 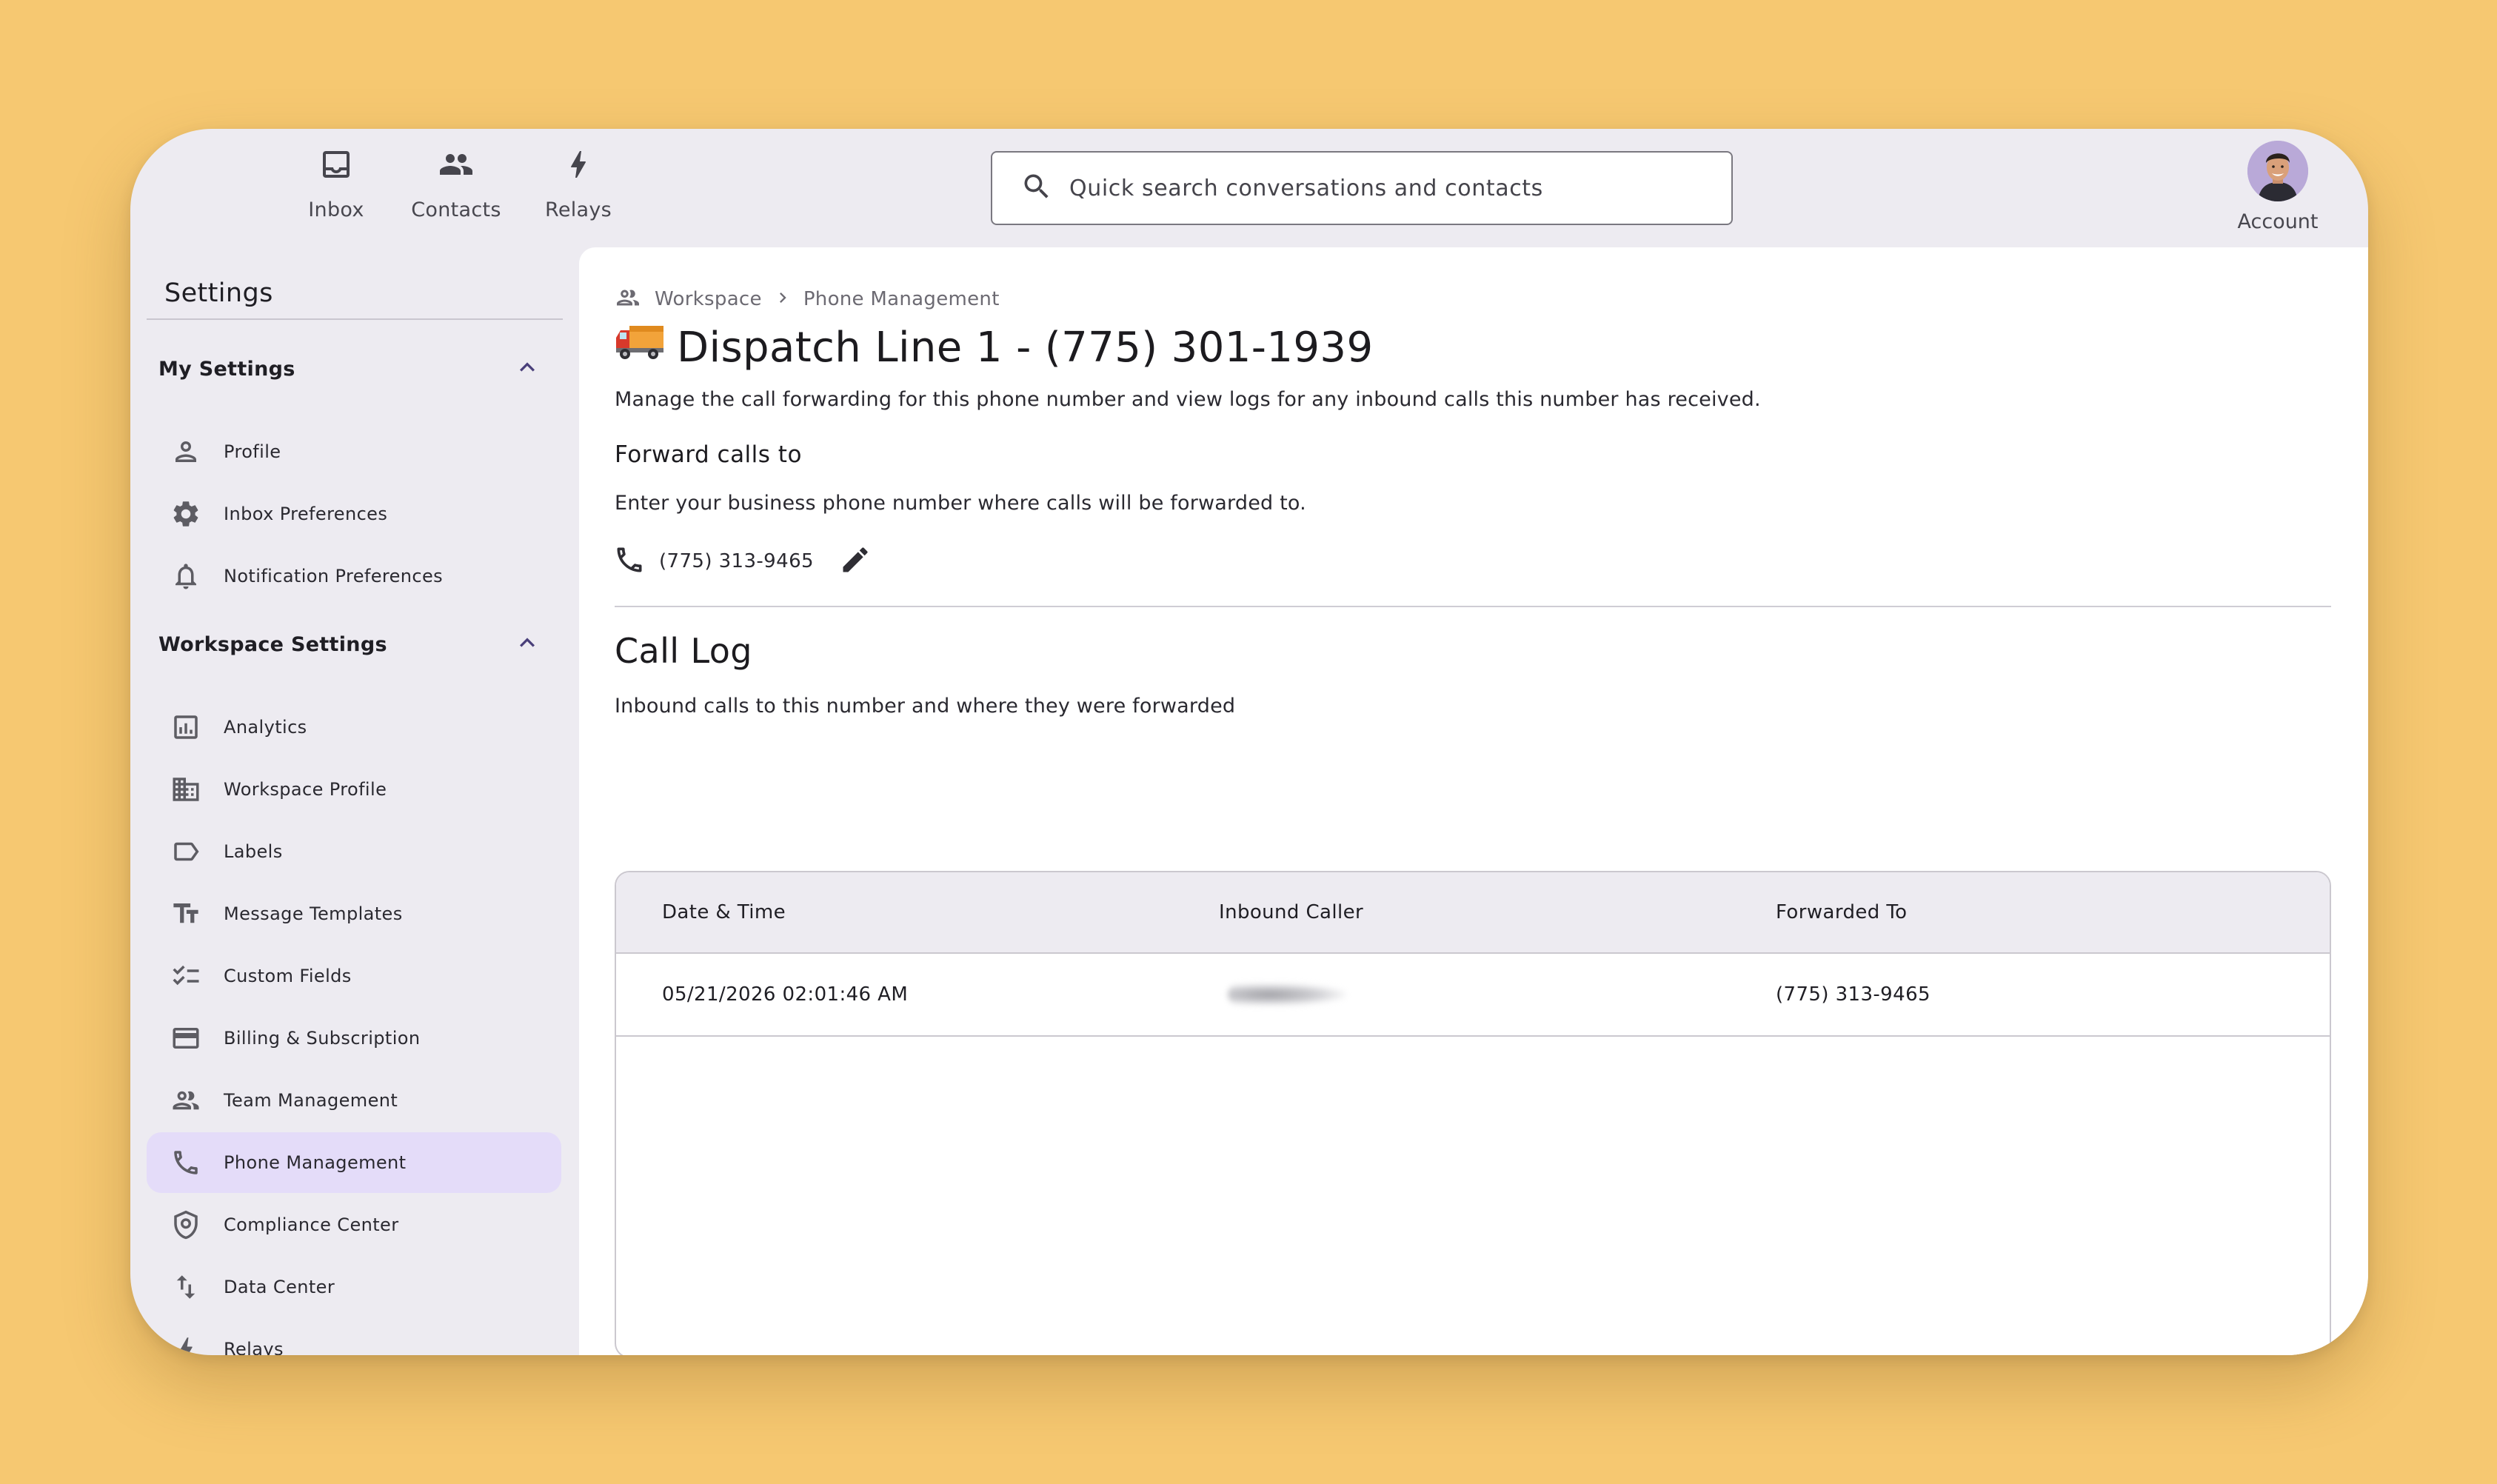 I want to click on truck-icon, so click(x=645, y=347).